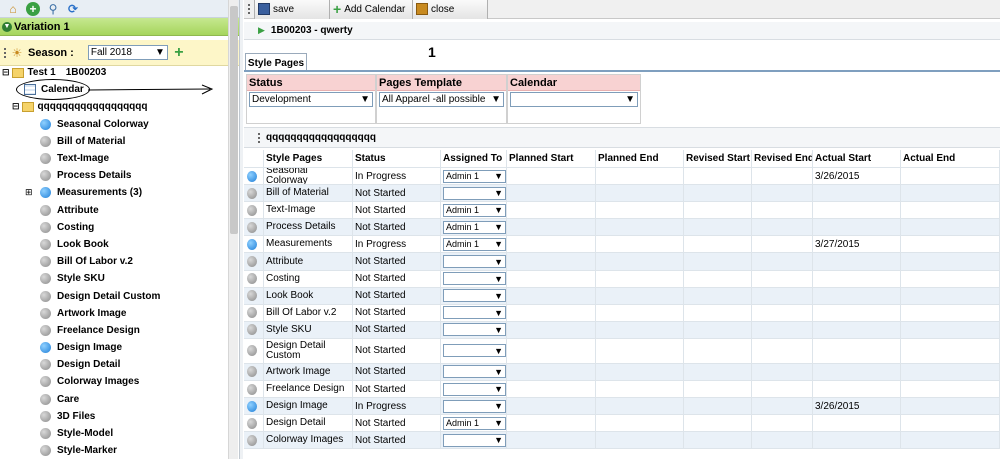 The width and height of the screenshot is (1000, 459). What do you see at coordinates (474, 158) in the screenshot?
I see `grid-header-cell: Assigned To` at bounding box center [474, 158].